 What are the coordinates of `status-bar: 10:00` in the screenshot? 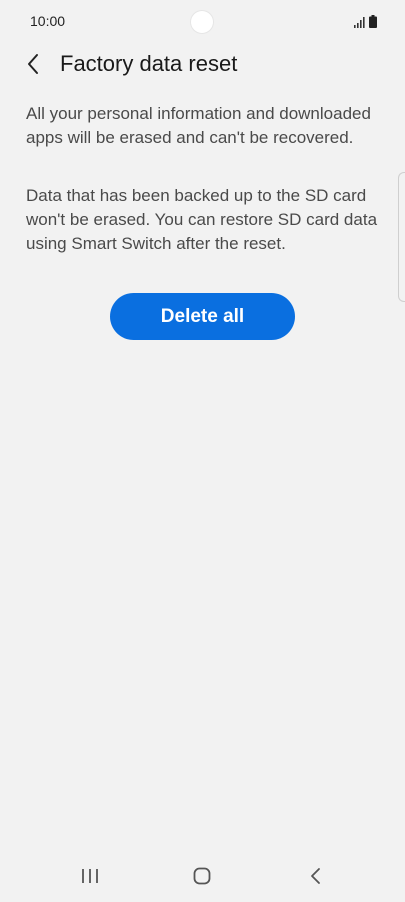 It's located at (202, 22).